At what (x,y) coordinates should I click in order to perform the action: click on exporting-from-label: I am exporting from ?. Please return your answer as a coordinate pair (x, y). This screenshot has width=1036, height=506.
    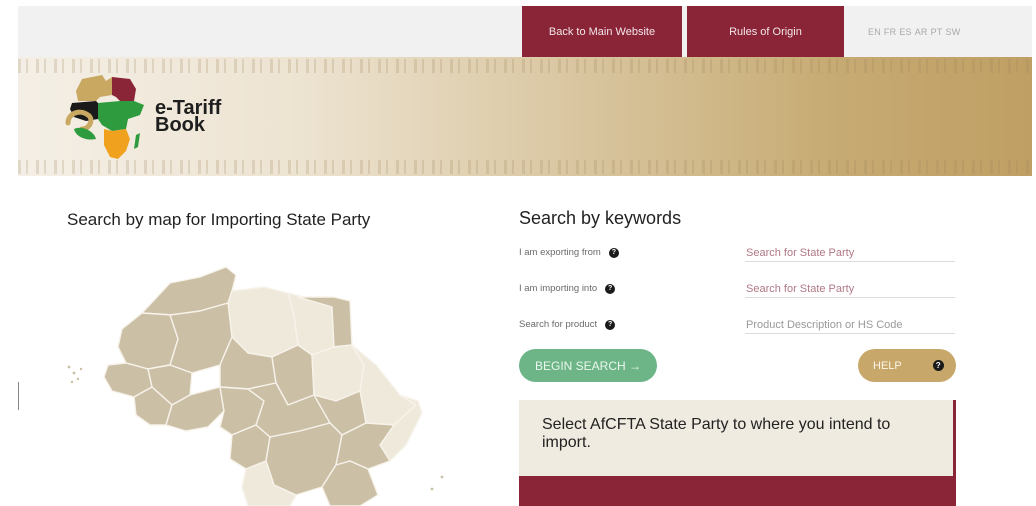
    Looking at the image, I should click on (569, 252).